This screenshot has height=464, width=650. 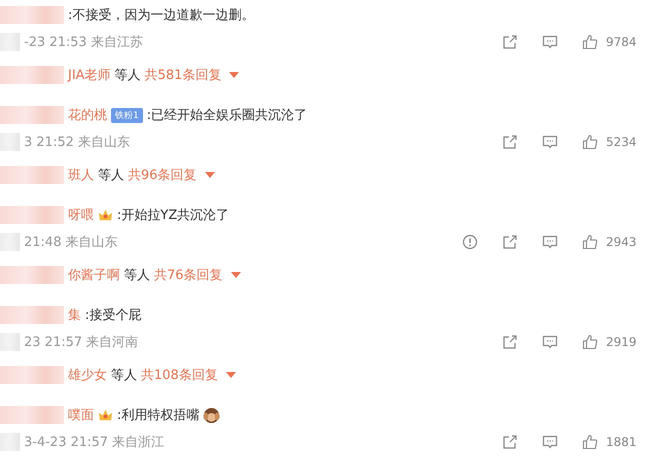 I want to click on comment-time: 3 21:52, so click(x=49, y=142).